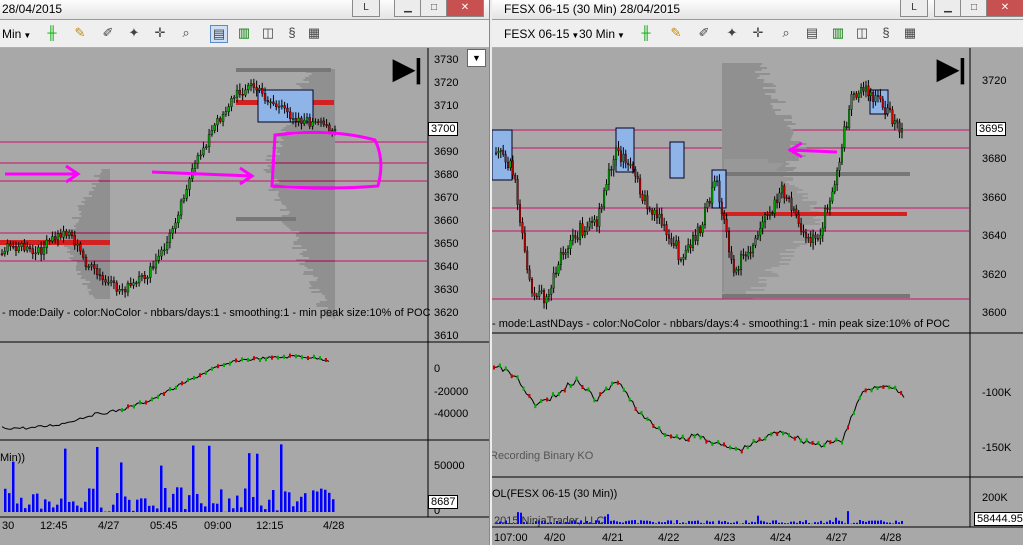  Describe the element at coordinates (476, 58) in the screenshot. I see `scroll-down-button: ▼` at that location.